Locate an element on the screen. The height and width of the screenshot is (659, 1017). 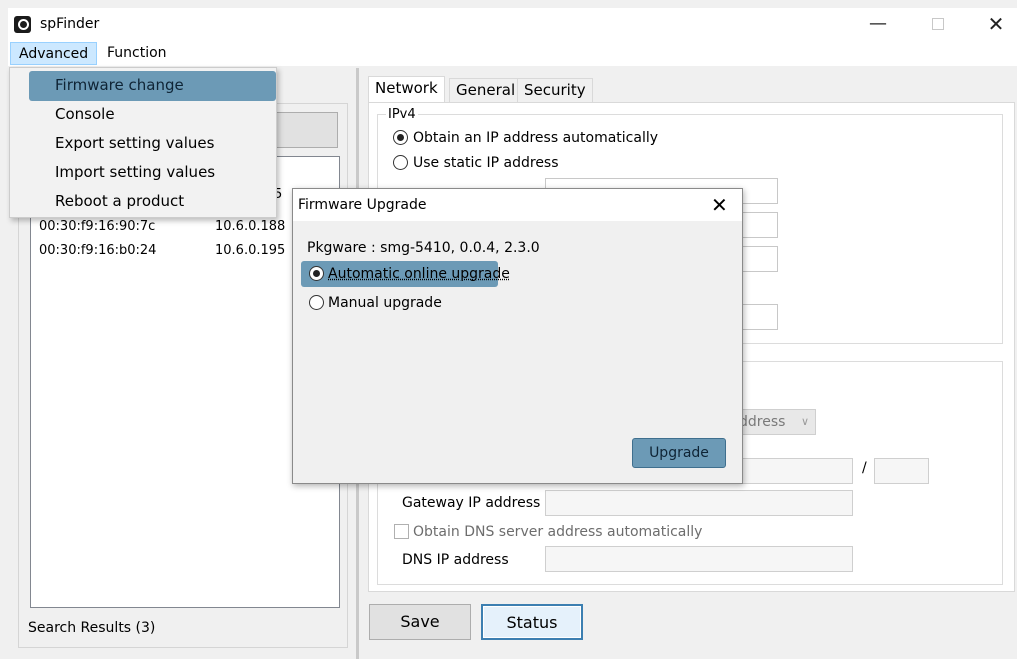
menu-item-import-settings: Import setting values is located at coordinates (135, 172).